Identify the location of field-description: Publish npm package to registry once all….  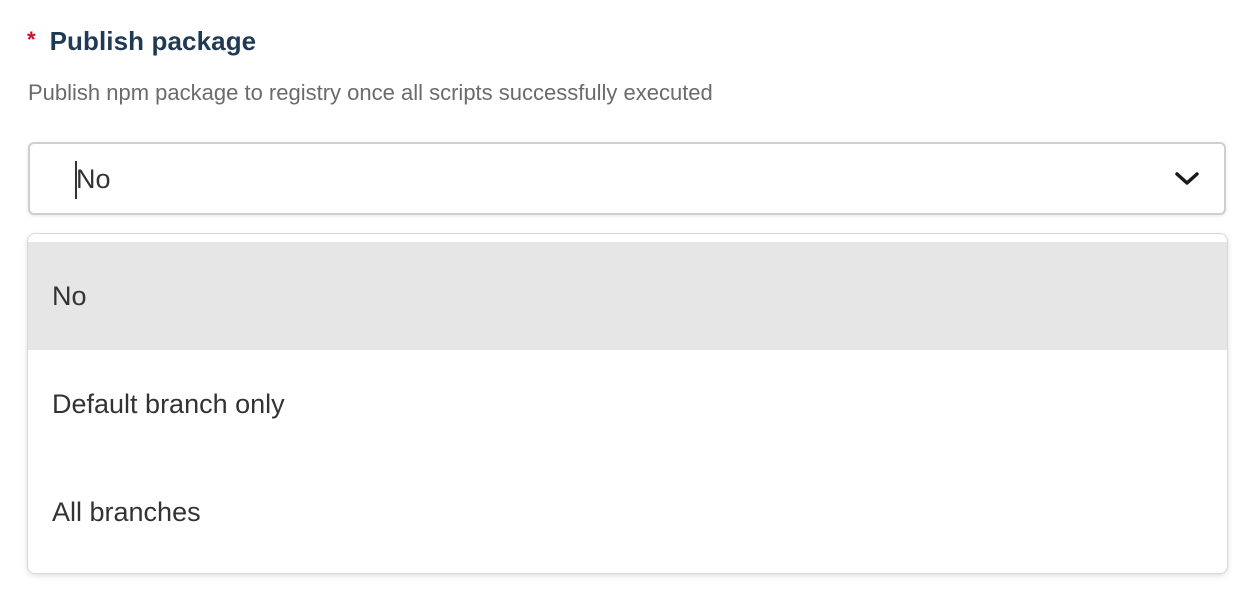
(370, 92).